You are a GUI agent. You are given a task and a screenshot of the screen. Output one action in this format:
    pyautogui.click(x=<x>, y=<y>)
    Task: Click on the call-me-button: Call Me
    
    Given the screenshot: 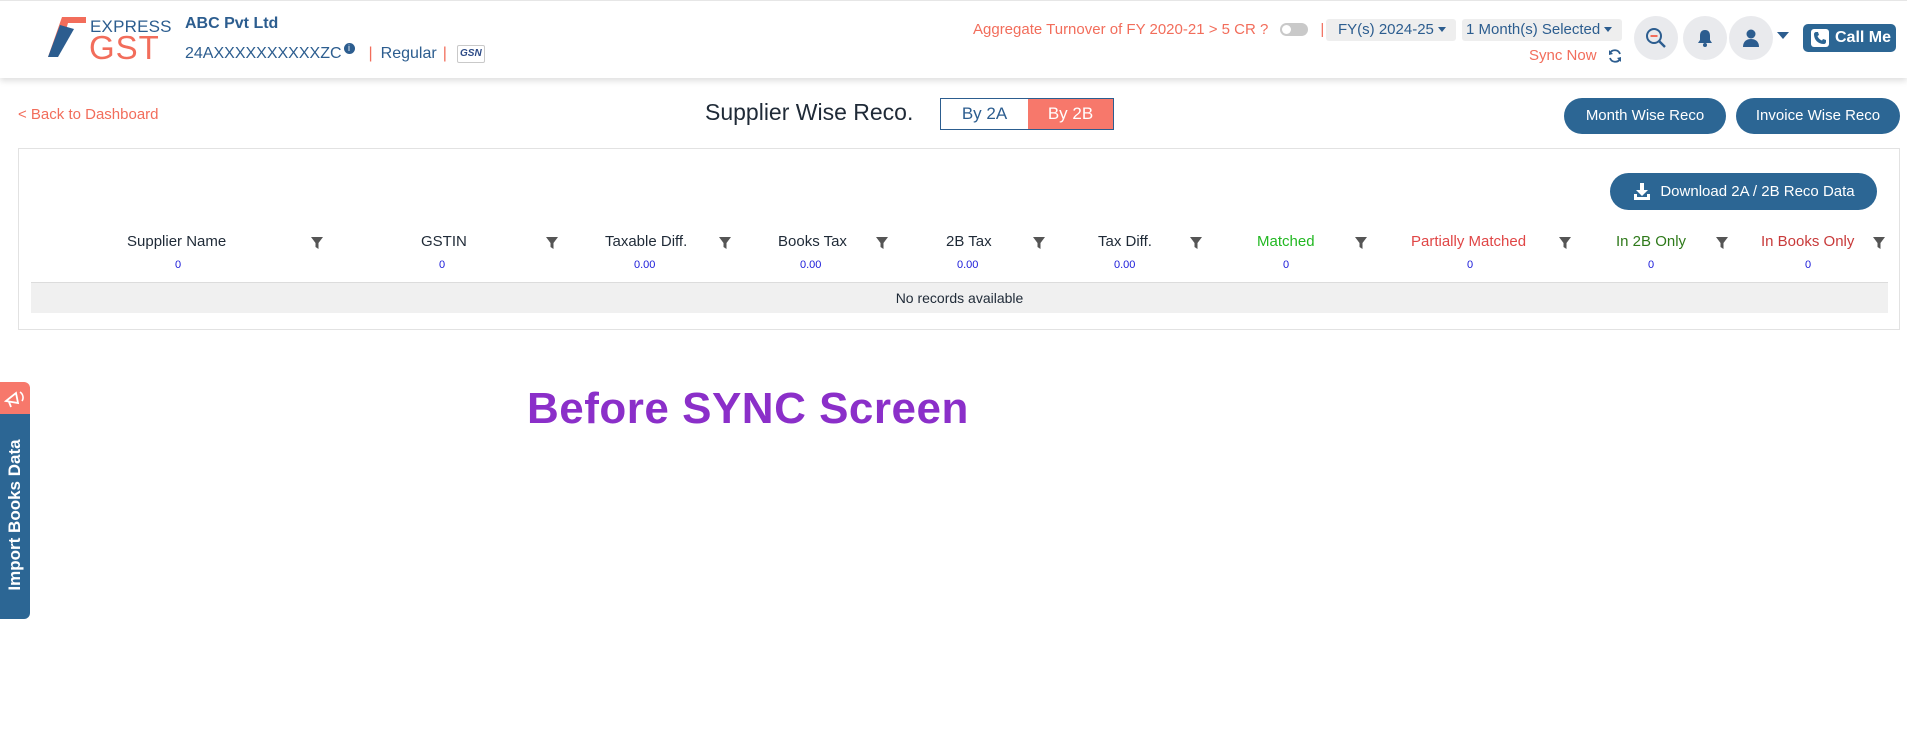 What is the action you would take?
    pyautogui.click(x=1849, y=38)
    